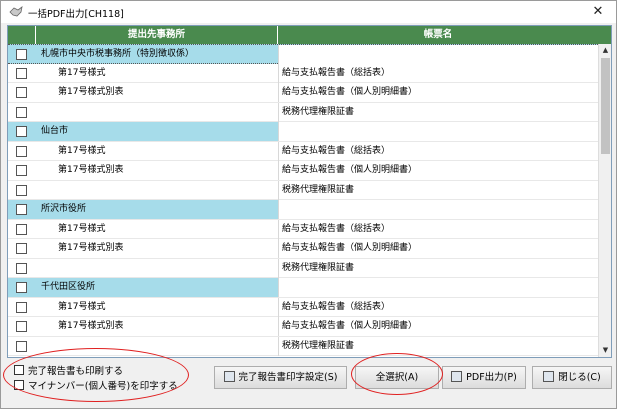 The height and width of the screenshot is (409, 617). Describe the element at coordinates (308, 12) in the screenshot. I see `title-bar: 一括PDF出力[CH118] ✕` at that location.